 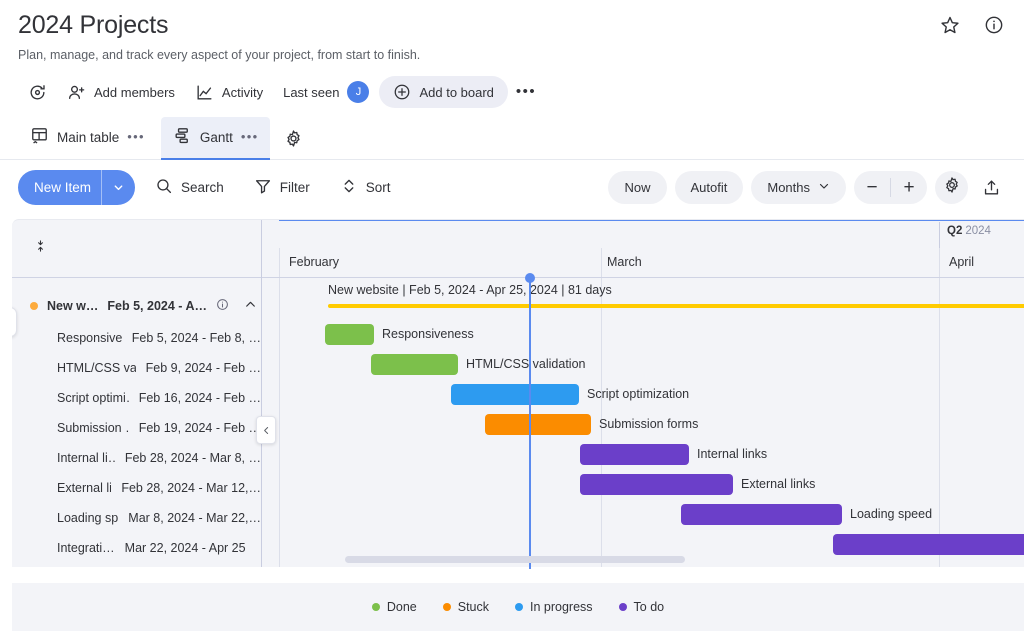 I want to click on gantt-bar-internal-links, so click(x=634, y=454).